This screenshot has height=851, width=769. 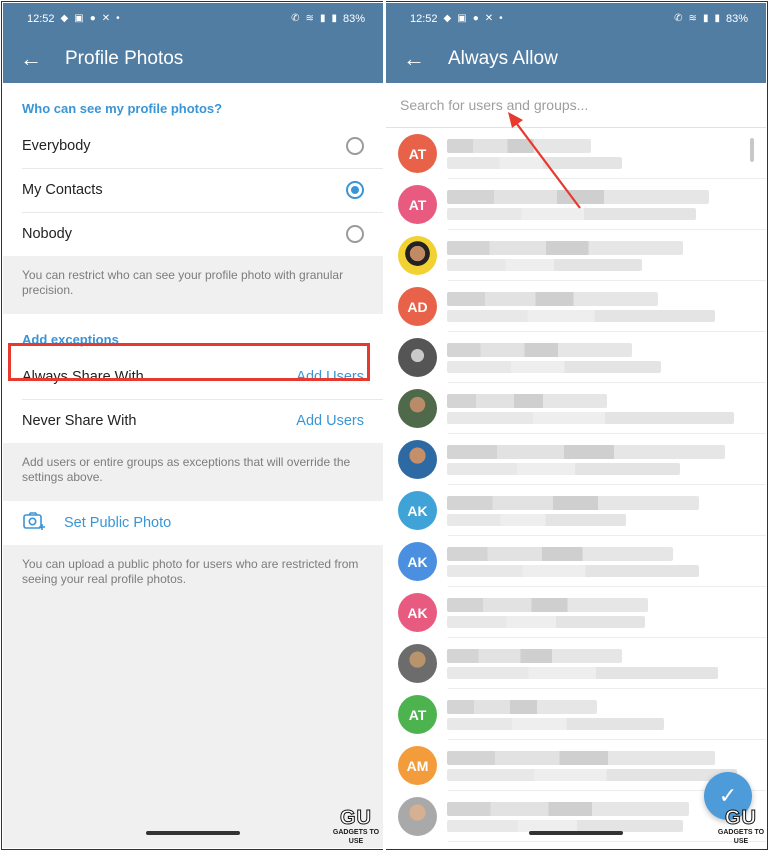 What do you see at coordinates (41, 19) in the screenshot?
I see `clock: 12:52` at bounding box center [41, 19].